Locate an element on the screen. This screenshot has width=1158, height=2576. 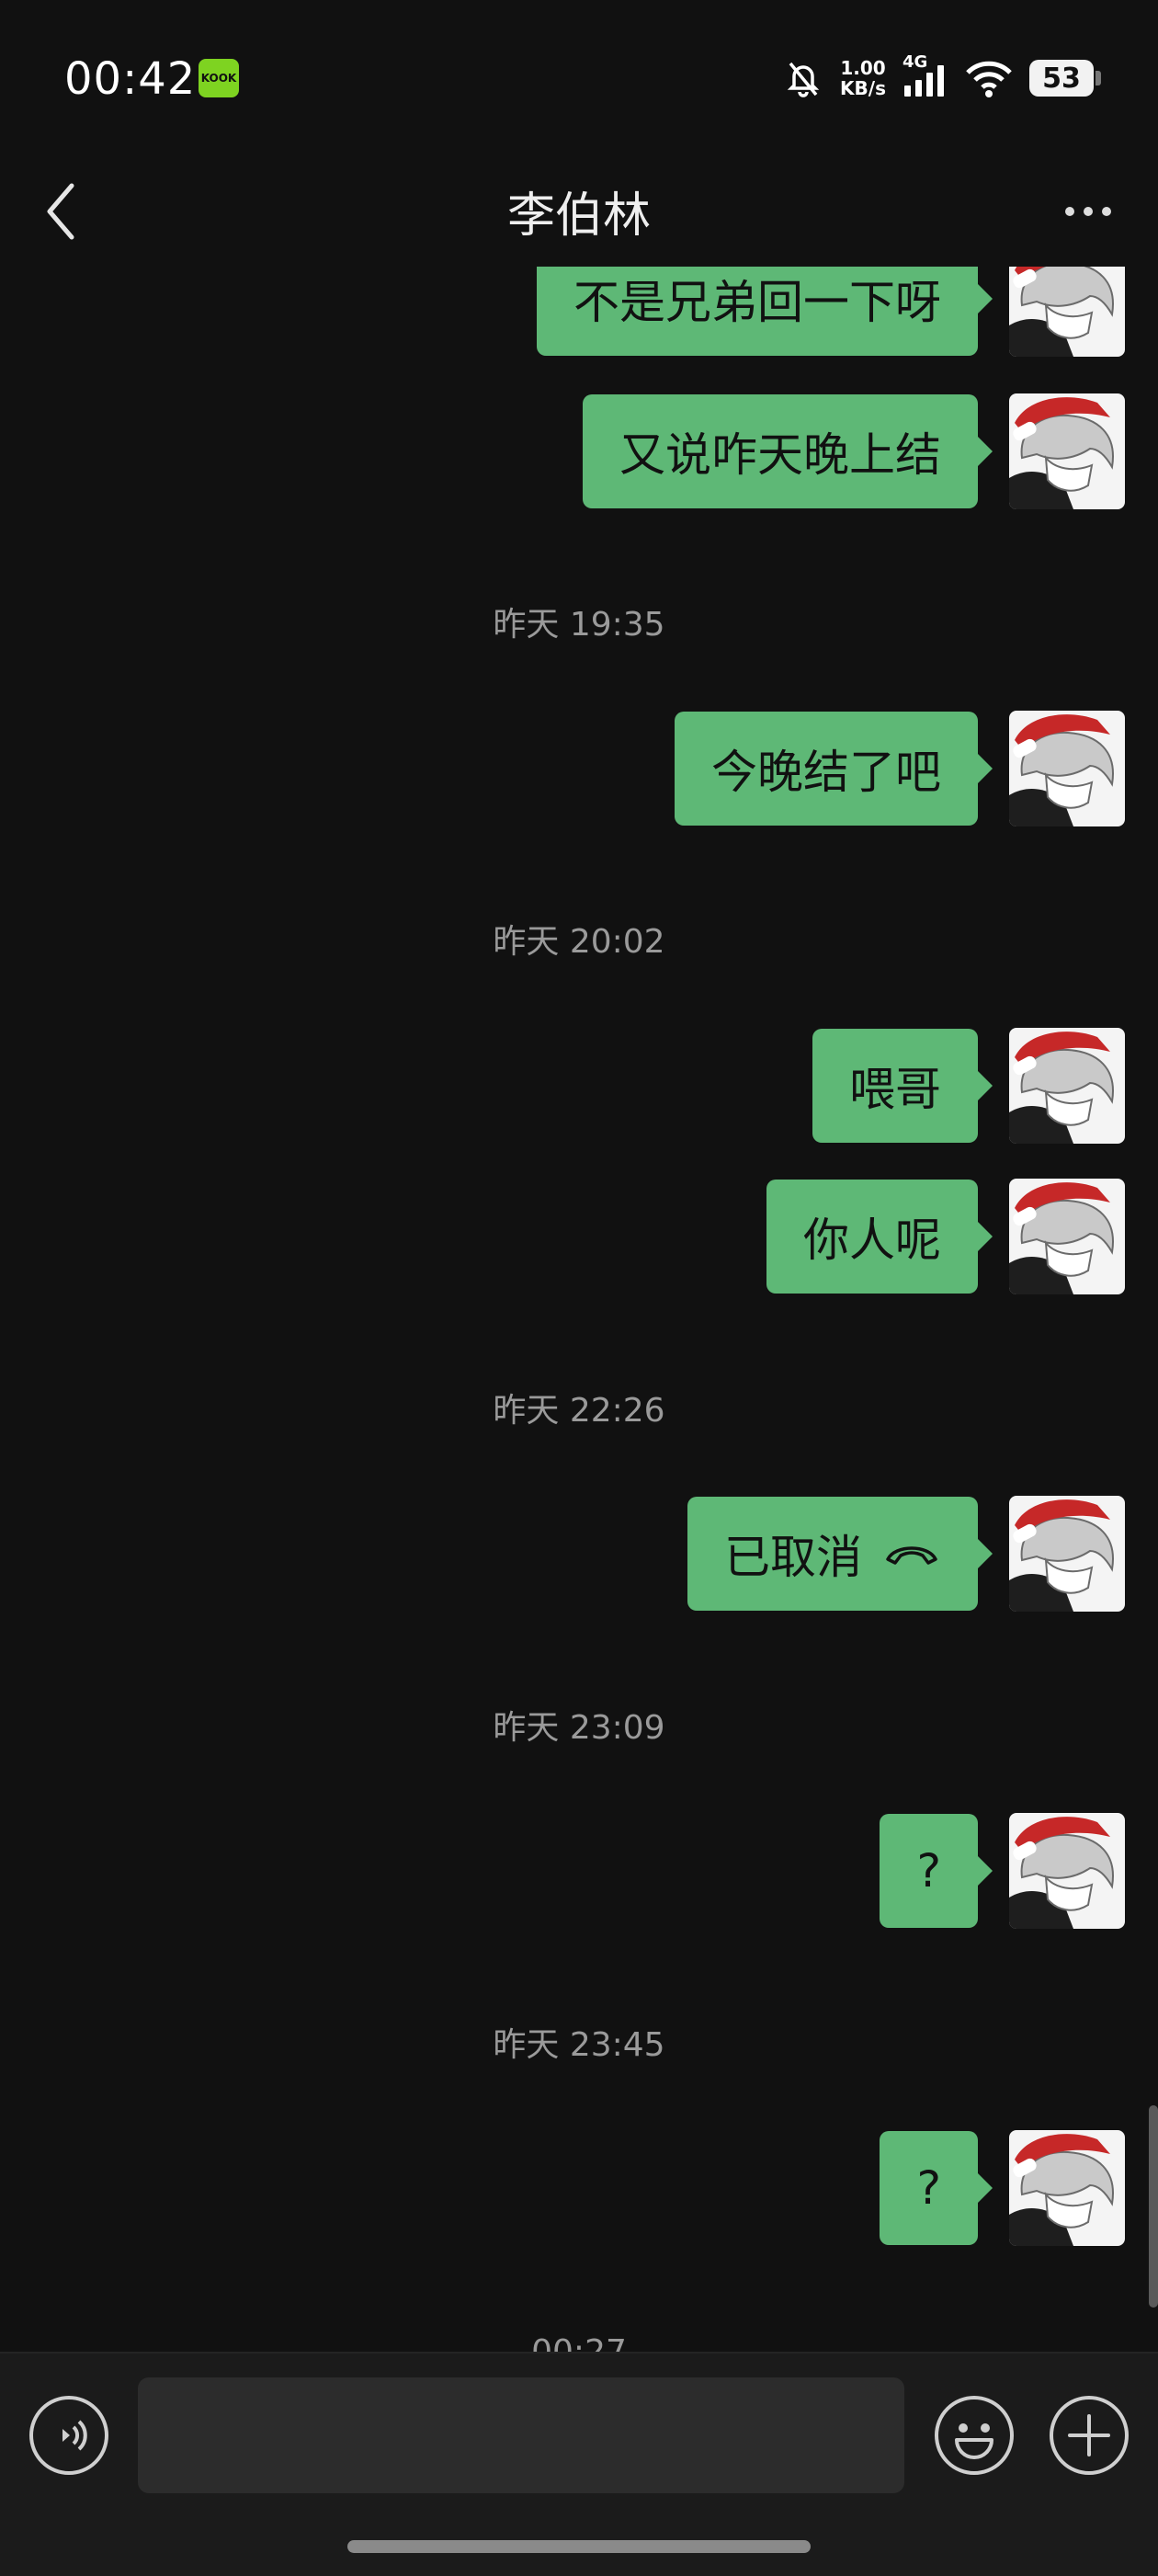
timestamp: 昨天 22:26 is located at coordinates (579, 1411).